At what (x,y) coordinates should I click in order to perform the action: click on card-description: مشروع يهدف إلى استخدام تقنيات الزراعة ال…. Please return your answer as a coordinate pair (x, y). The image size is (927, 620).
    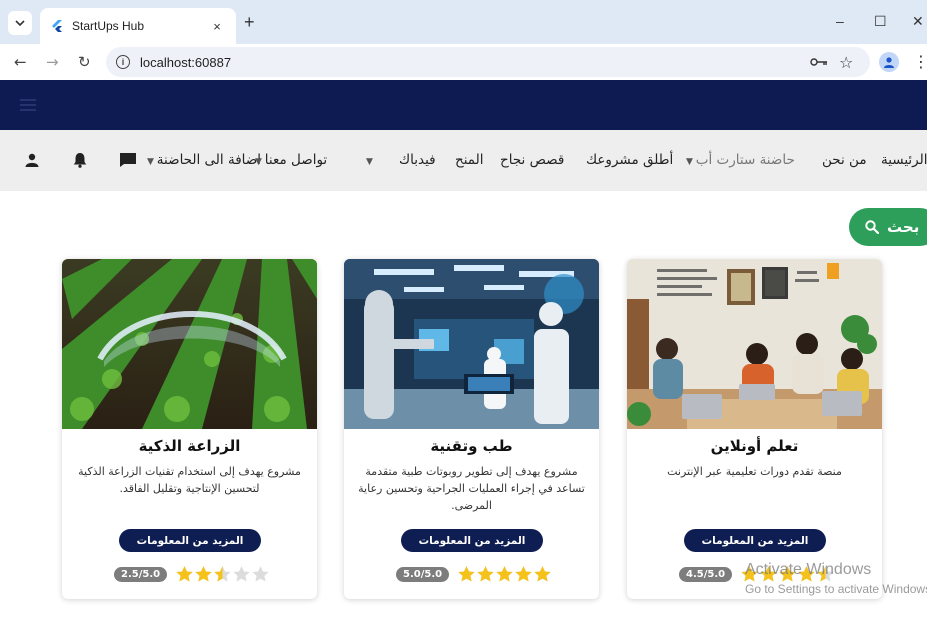
    Looking at the image, I should click on (189, 480).